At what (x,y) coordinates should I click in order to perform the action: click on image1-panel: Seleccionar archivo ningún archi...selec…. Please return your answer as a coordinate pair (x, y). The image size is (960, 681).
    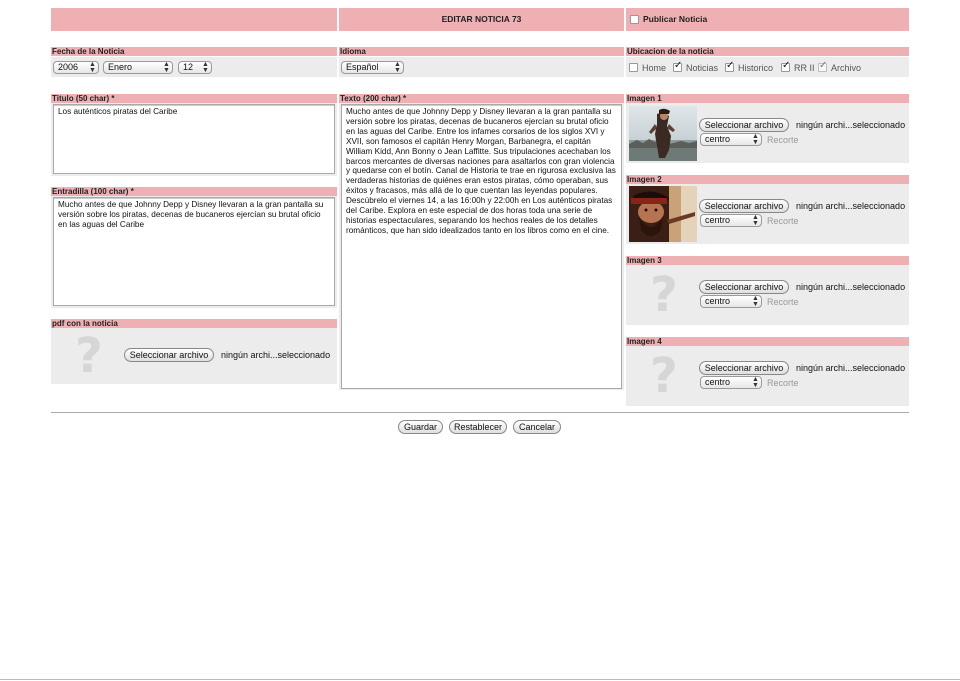
    Looking at the image, I should click on (767, 133).